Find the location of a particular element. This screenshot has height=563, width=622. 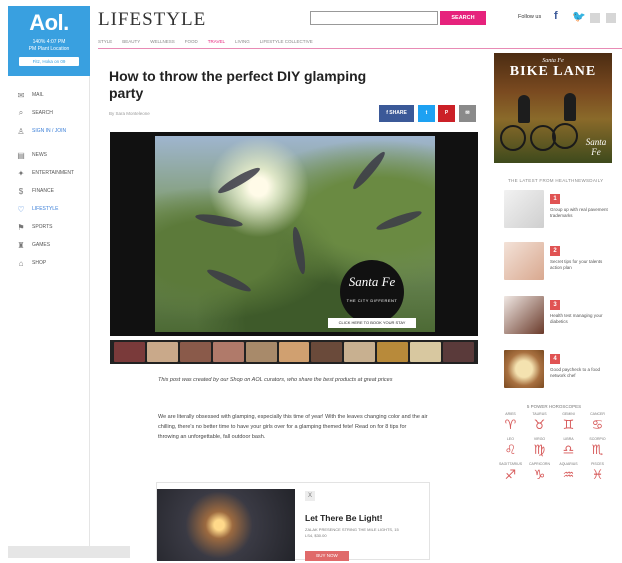

list-item: 4 Good paycheck to a food network chef is located at coordinates (559, 370).